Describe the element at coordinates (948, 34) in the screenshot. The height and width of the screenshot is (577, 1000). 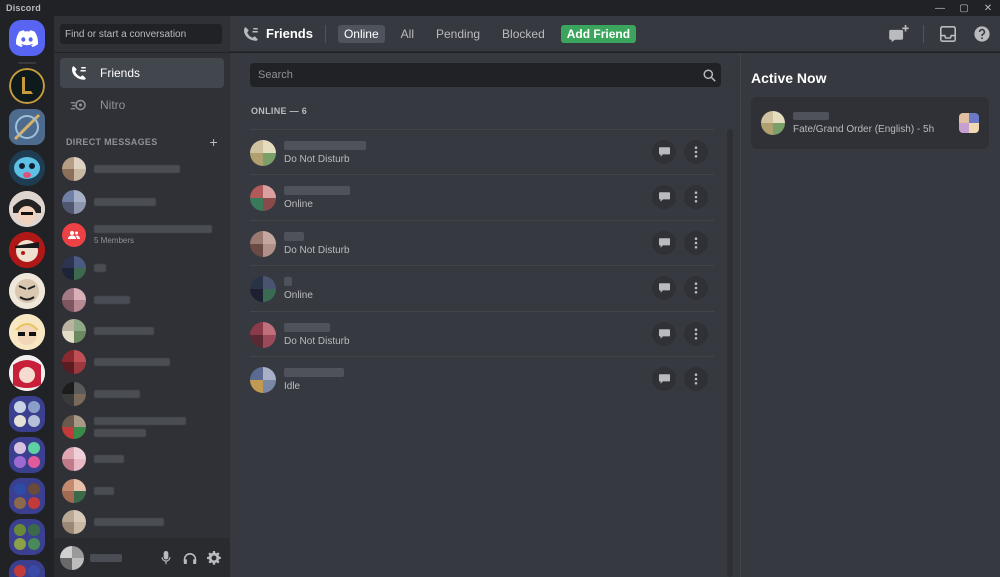
I see `inbox-icon` at that location.